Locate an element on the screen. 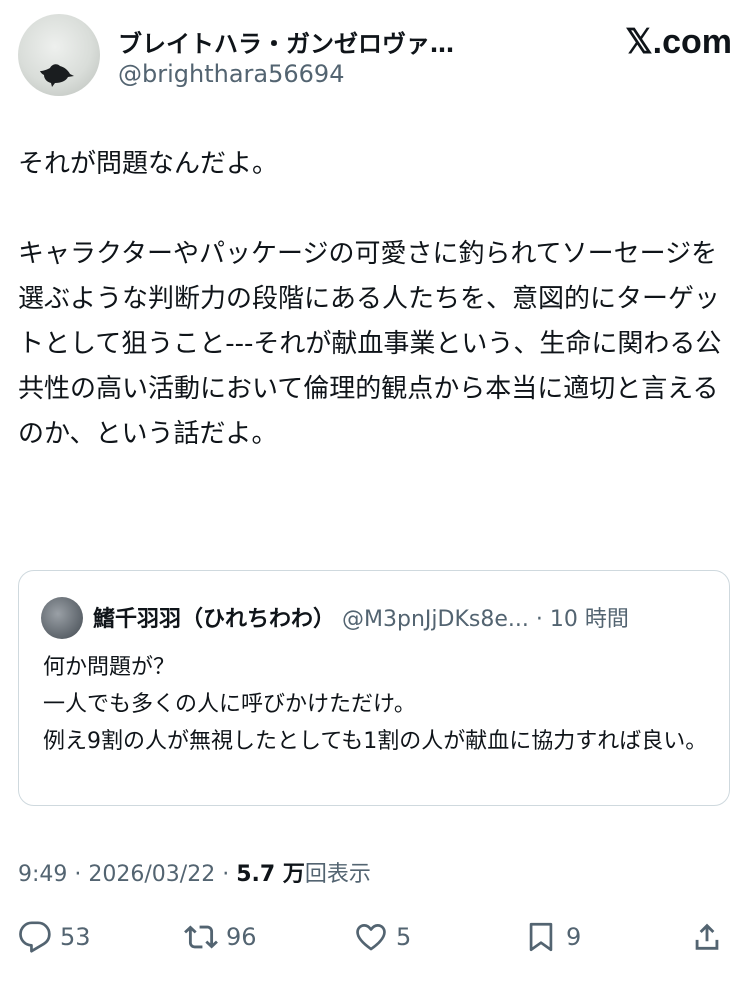  reply-icon is located at coordinates (35, 937).